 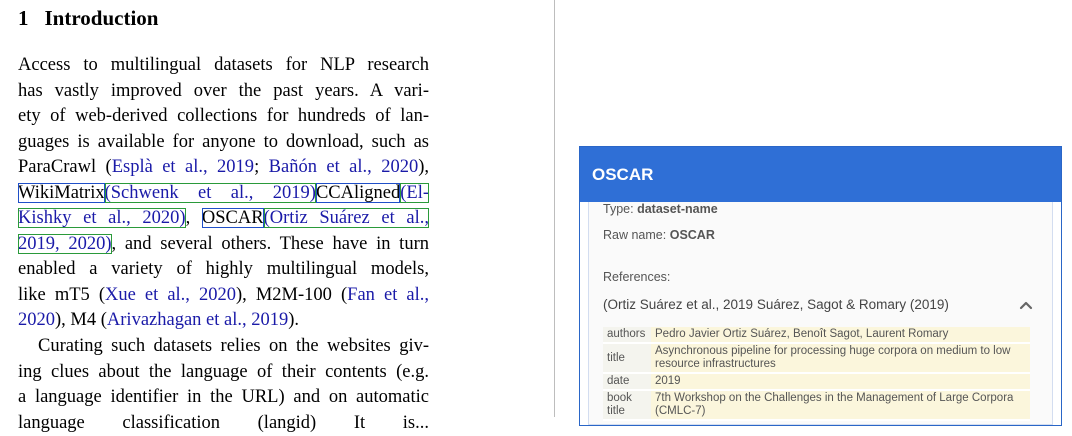 I want to click on citation-link: 2020, so click(x=36, y=320).